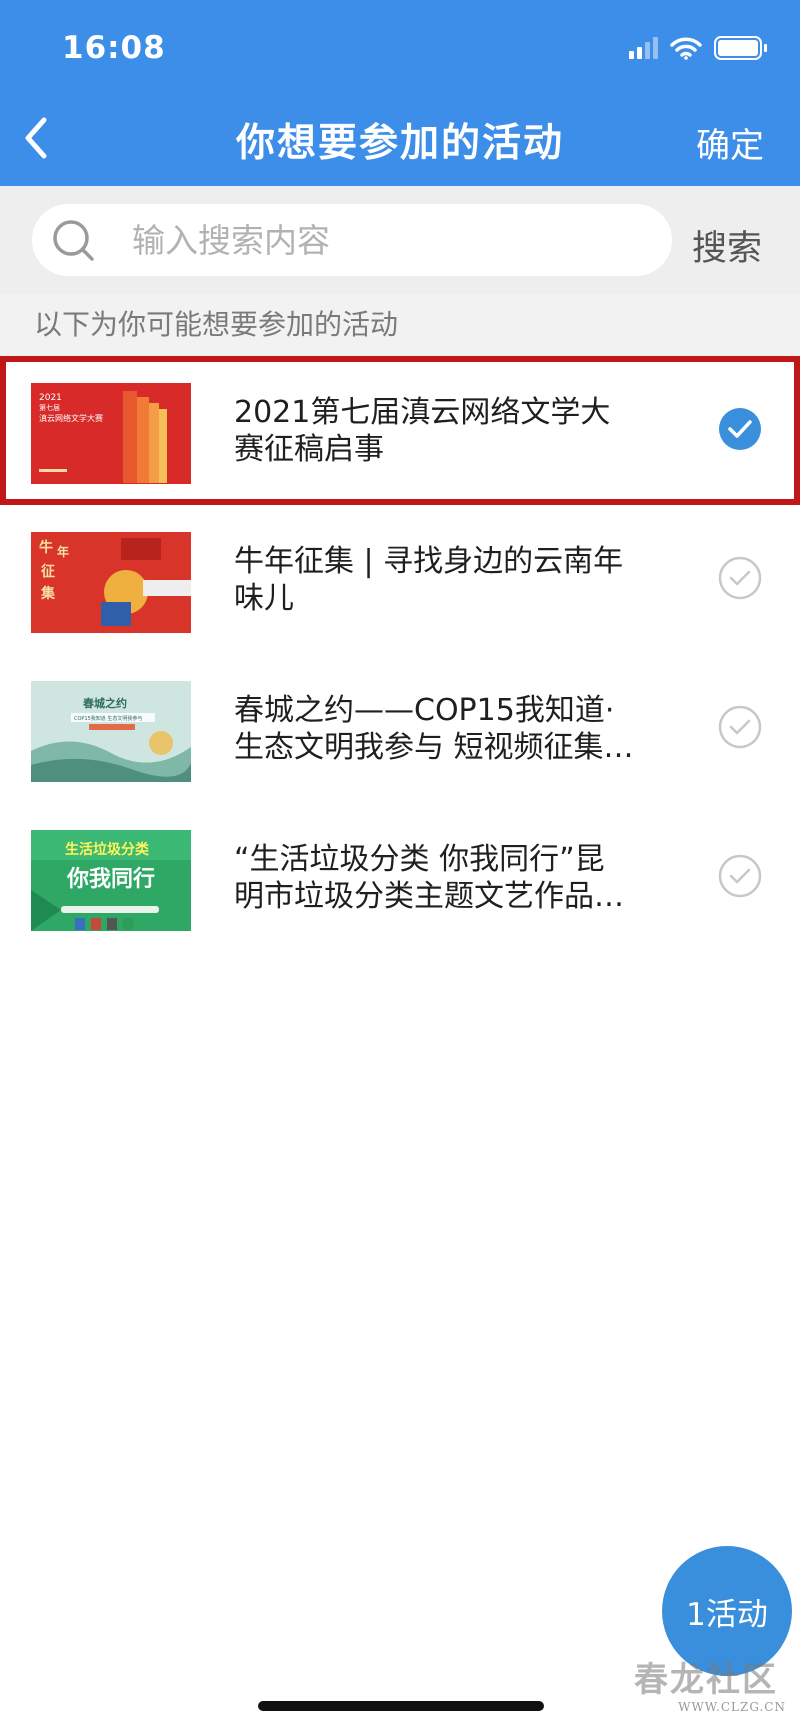 This screenshot has height=1731, width=800. What do you see at coordinates (50, 398) in the screenshot?
I see `svg-text: 2021` at bounding box center [50, 398].